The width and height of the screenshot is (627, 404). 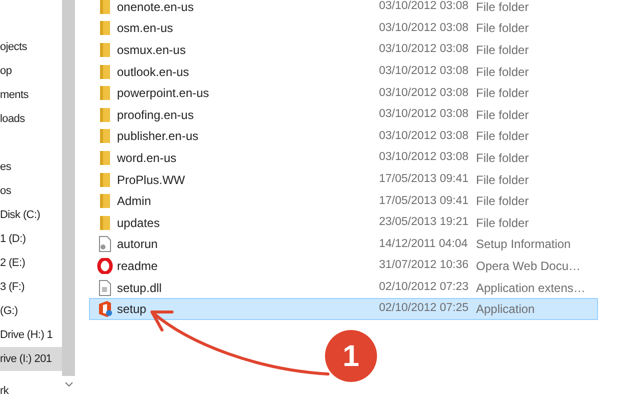 What do you see at coordinates (424, 244) in the screenshot?
I see `date-modified: 14/12/2011 04:04` at bounding box center [424, 244].